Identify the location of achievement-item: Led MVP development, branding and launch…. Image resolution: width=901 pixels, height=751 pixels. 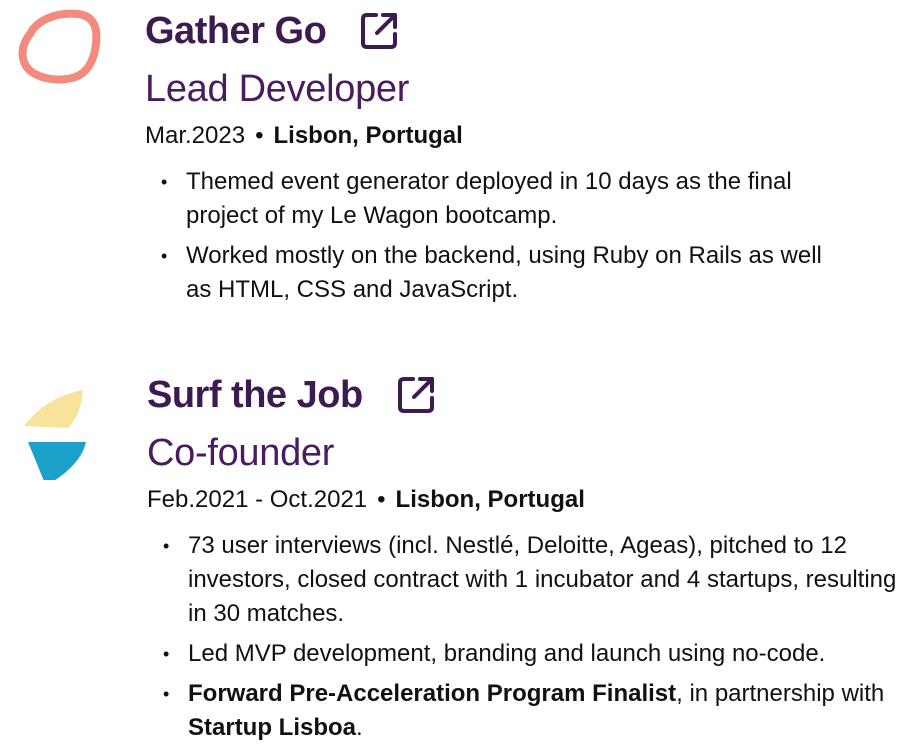
(532, 654).